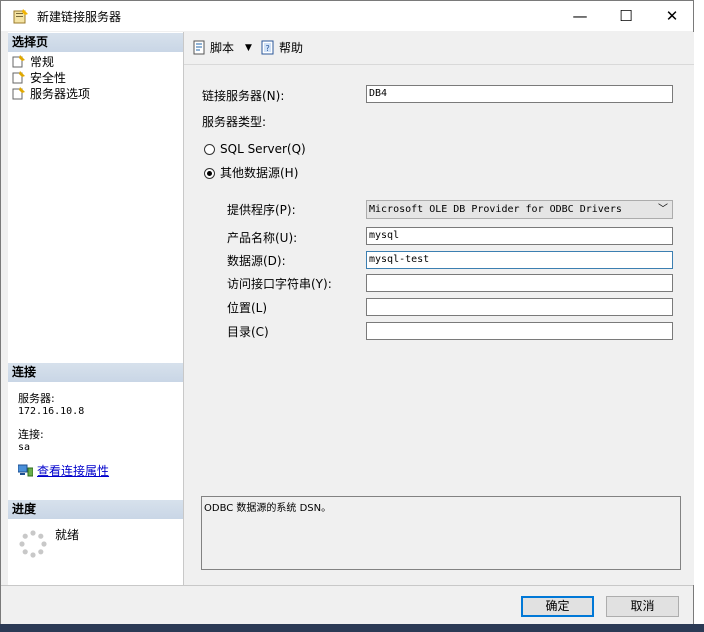 The height and width of the screenshot is (632, 704). What do you see at coordinates (347, 604) in the screenshot?
I see `dialog-footer: 确定 取消` at bounding box center [347, 604].